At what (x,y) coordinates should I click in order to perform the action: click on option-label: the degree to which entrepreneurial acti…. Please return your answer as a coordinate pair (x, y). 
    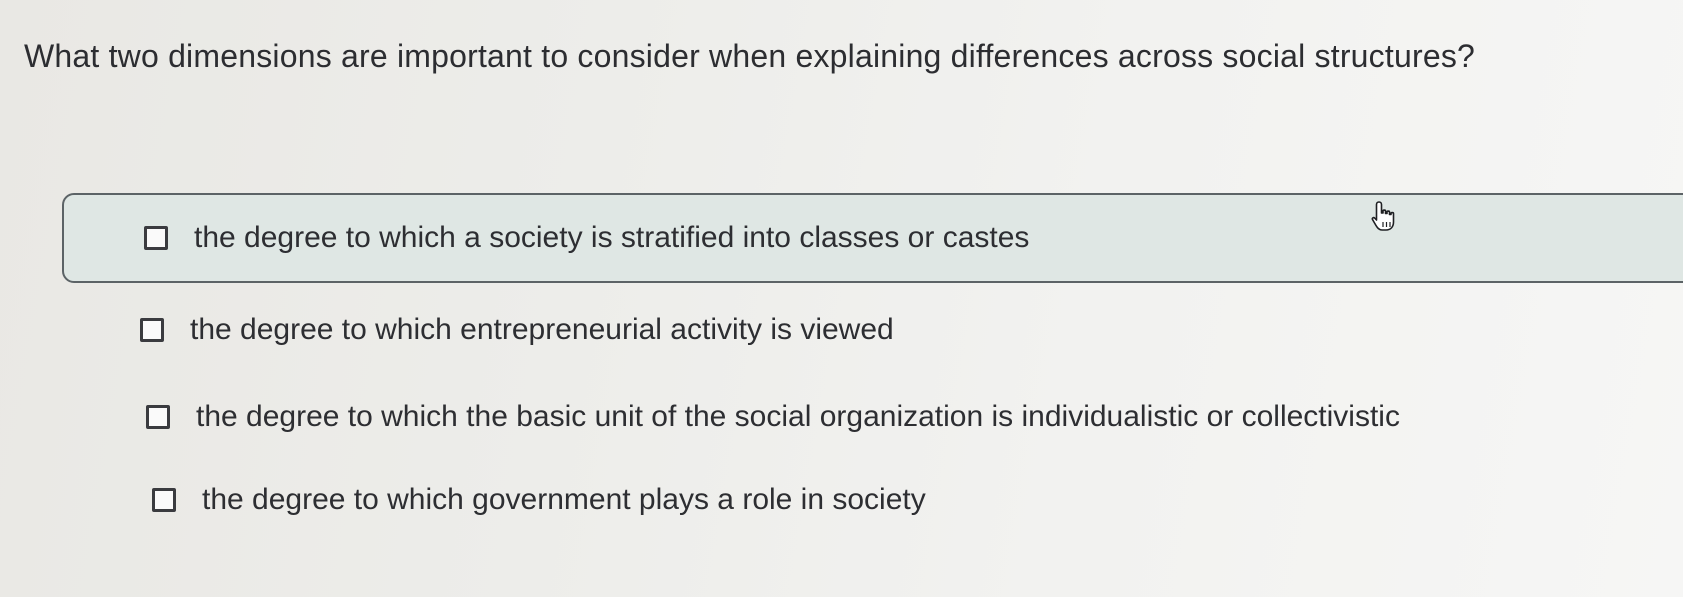
    Looking at the image, I should click on (542, 329).